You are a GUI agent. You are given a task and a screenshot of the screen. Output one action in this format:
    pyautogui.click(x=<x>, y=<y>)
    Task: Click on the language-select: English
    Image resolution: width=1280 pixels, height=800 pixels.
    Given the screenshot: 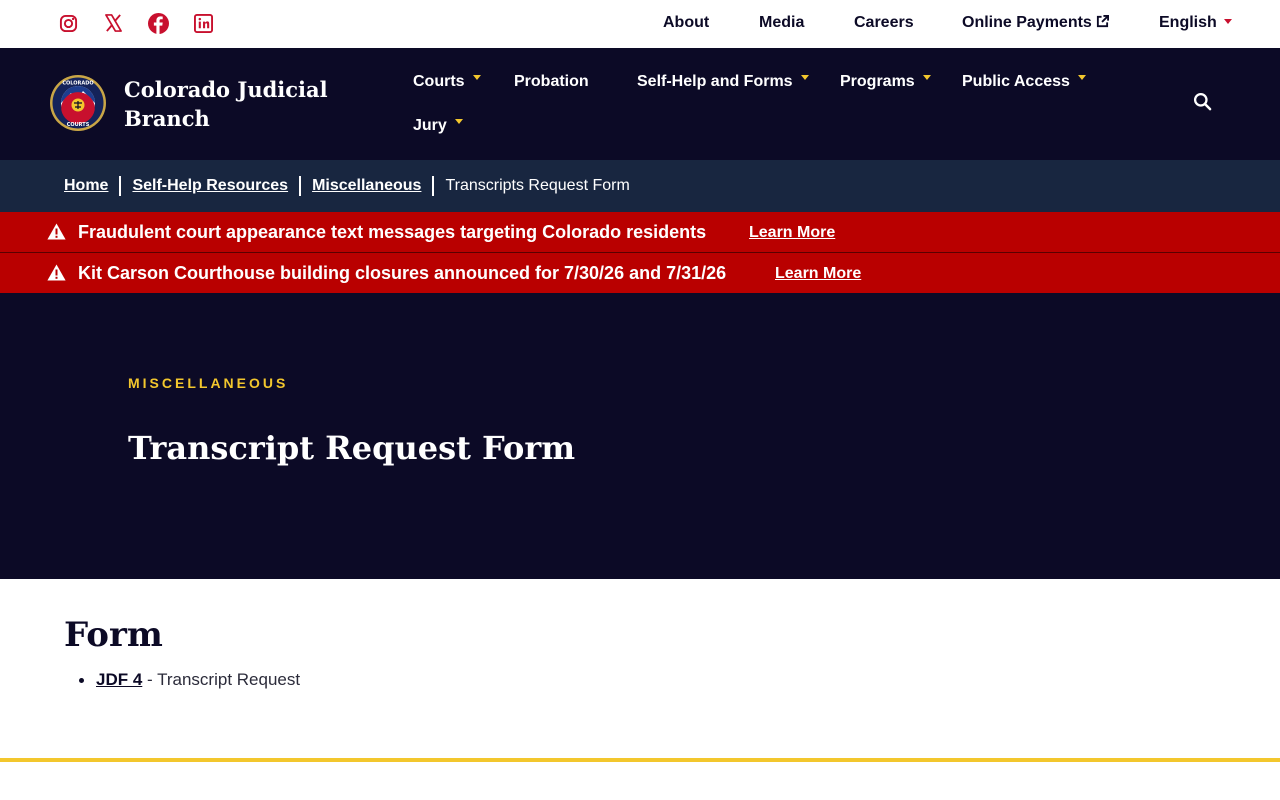 What is the action you would take?
    pyautogui.click(x=1195, y=23)
    